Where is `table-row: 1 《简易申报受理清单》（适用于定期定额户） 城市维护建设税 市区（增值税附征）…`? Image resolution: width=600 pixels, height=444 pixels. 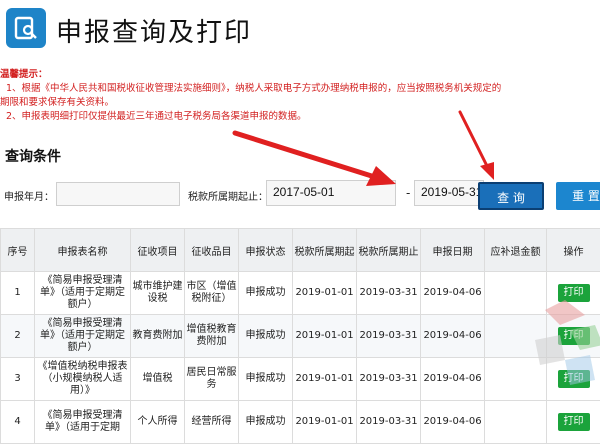 table-row: 1 《简易申报受理清单》（适用于定期定额户） 城市维护建设税 市区（增值税附征）… is located at coordinates (300, 293).